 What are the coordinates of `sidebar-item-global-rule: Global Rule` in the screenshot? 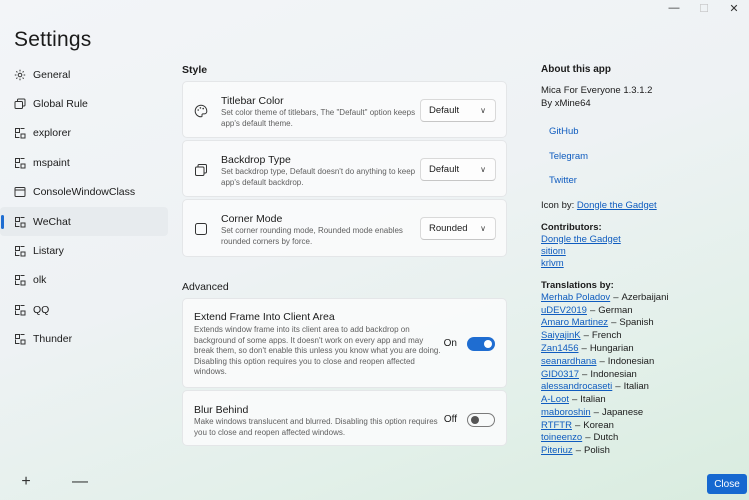 It's located at (84, 103).